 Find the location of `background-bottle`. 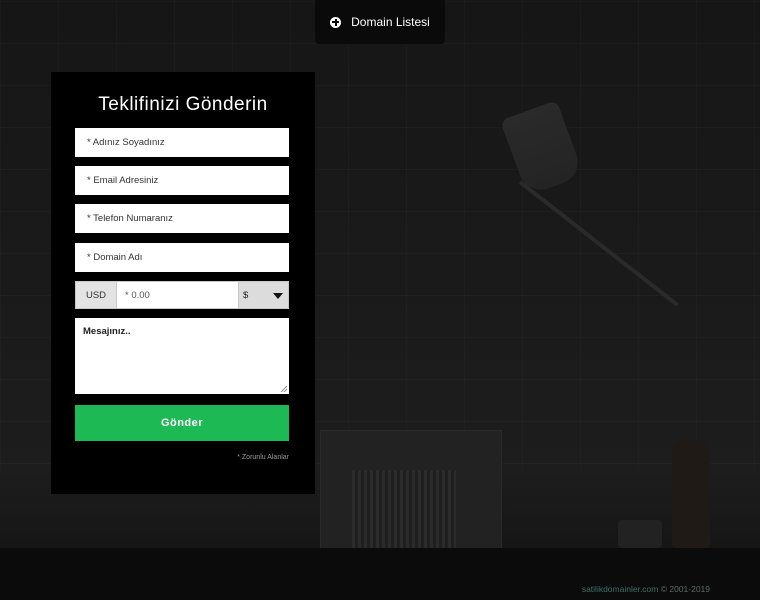

background-bottle is located at coordinates (691, 494).